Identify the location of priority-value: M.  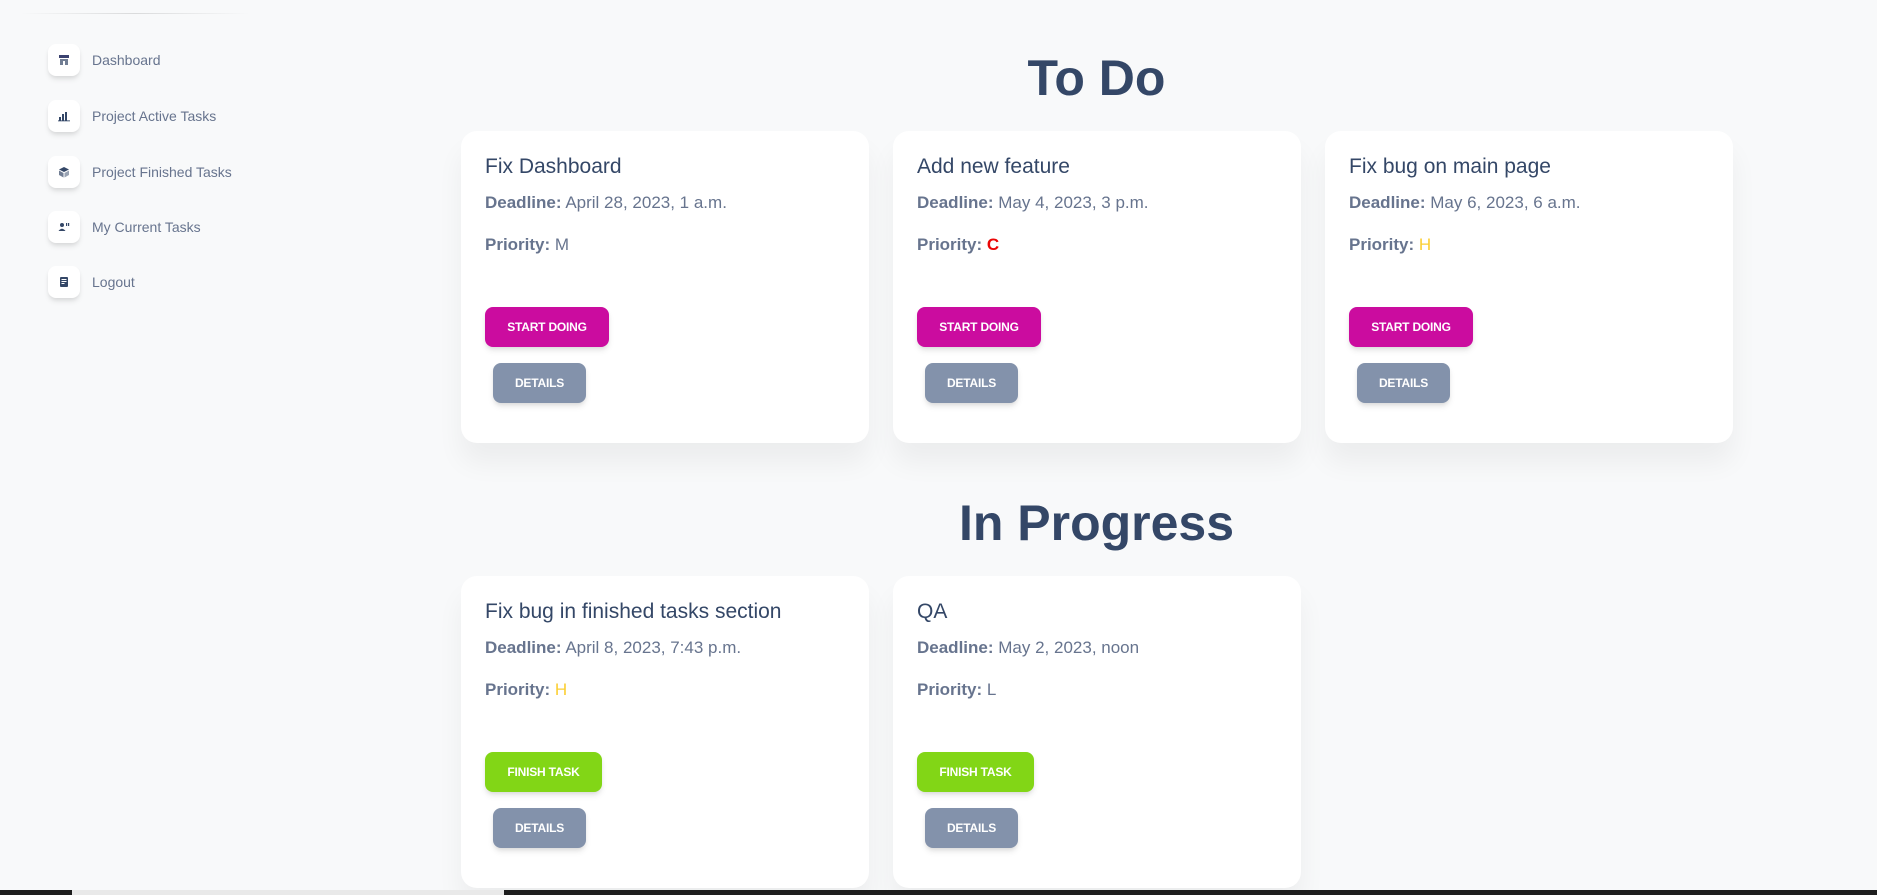
(562, 244).